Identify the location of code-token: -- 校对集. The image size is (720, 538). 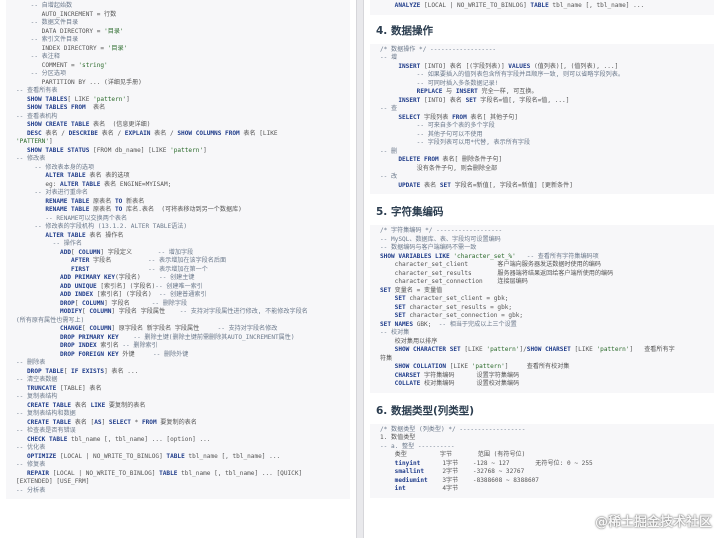
(395, 332).